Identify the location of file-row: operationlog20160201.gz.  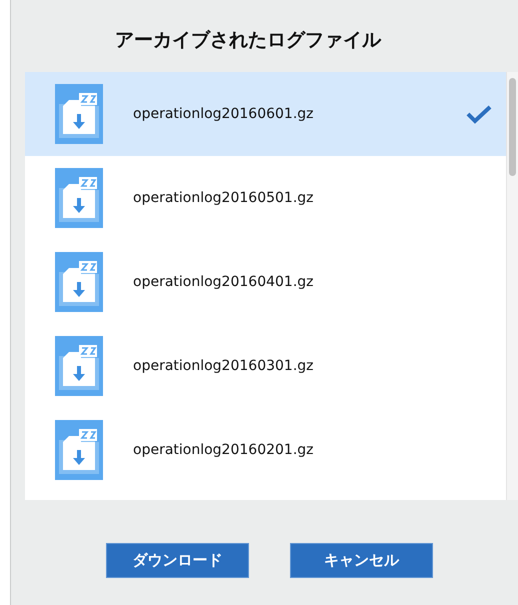
(265, 450).